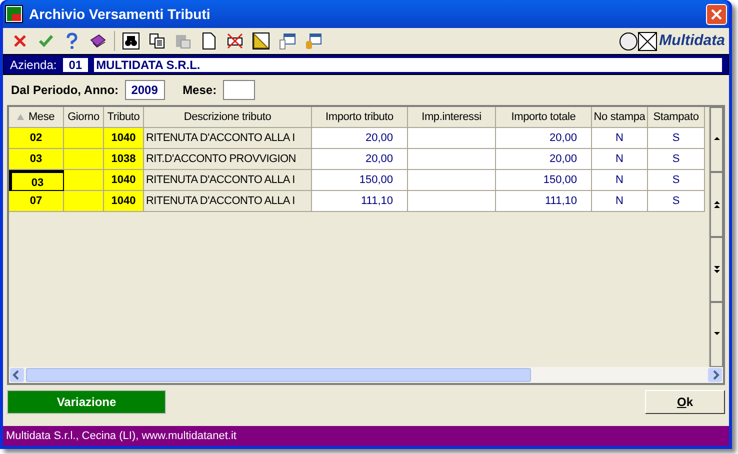 The height and width of the screenshot is (454, 738). Describe the element at coordinates (209, 41) in the screenshot. I see `document-icon` at that location.